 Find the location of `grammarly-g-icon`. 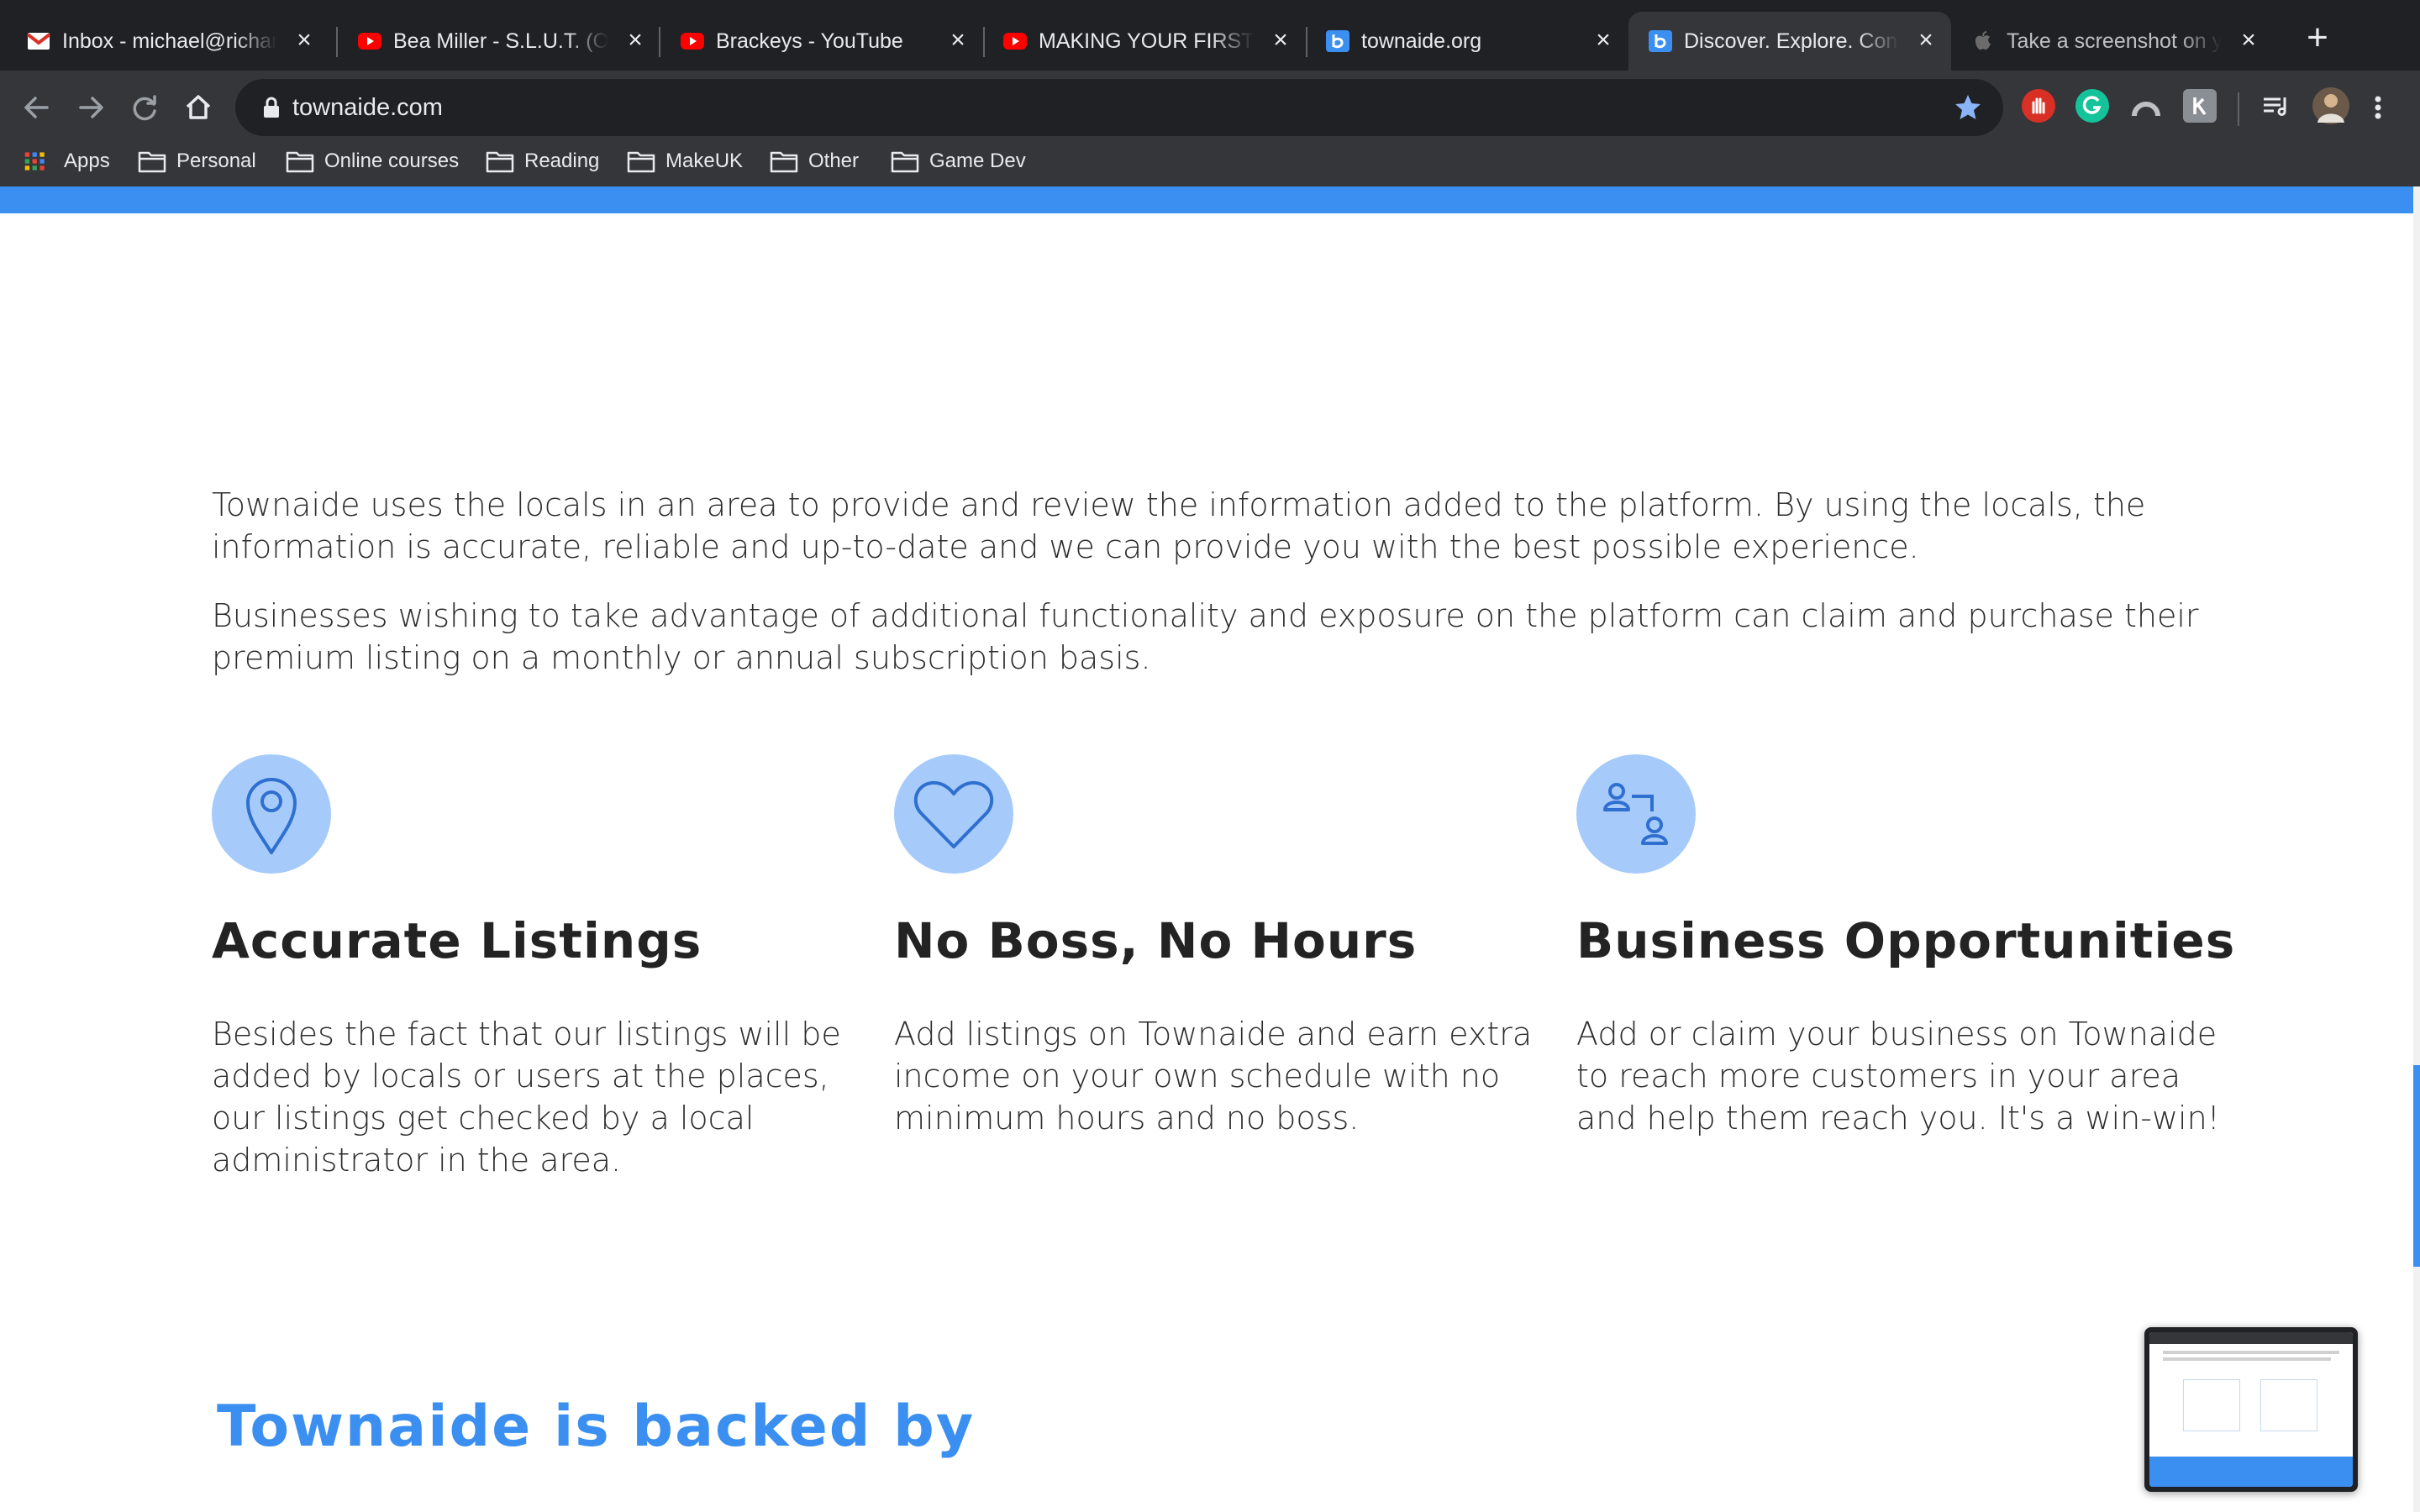

grammarly-g-icon is located at coordinates (2092, 105).